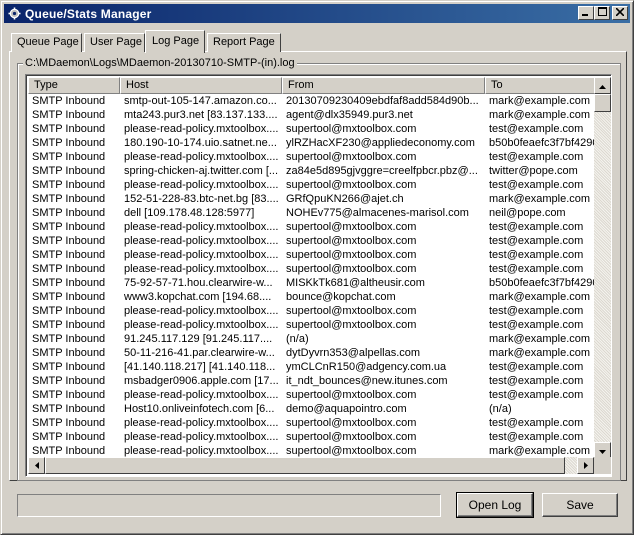 The image size is (634, 535). What do you see at coordinates (586, 13) in the screenshot?
I see `minimize-button` at bounding box center [586, 13].